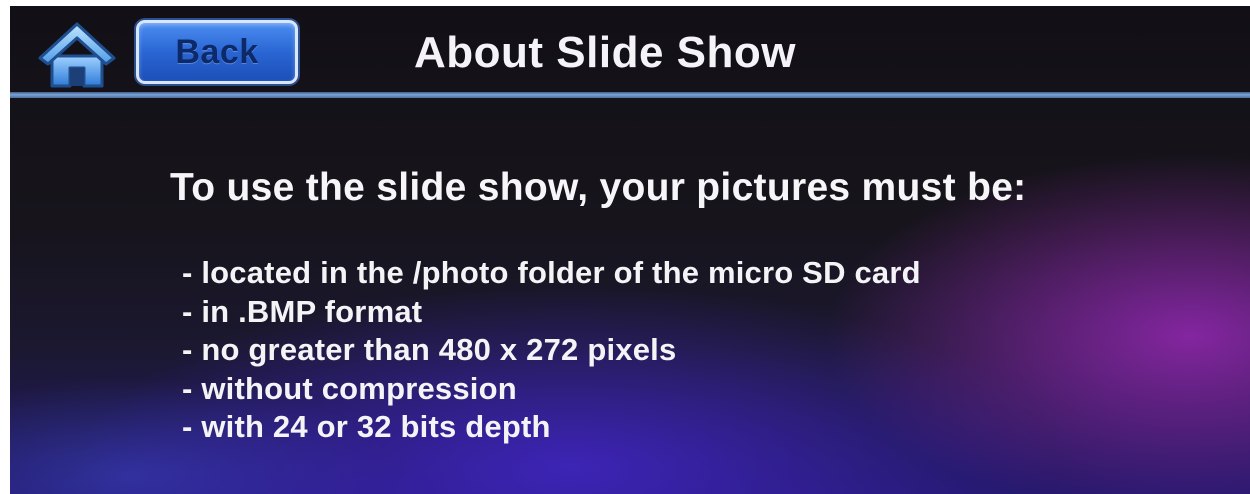 The image size is (1250, 494). I want to click on list-item: - in .BMP format, so click(302, 311).